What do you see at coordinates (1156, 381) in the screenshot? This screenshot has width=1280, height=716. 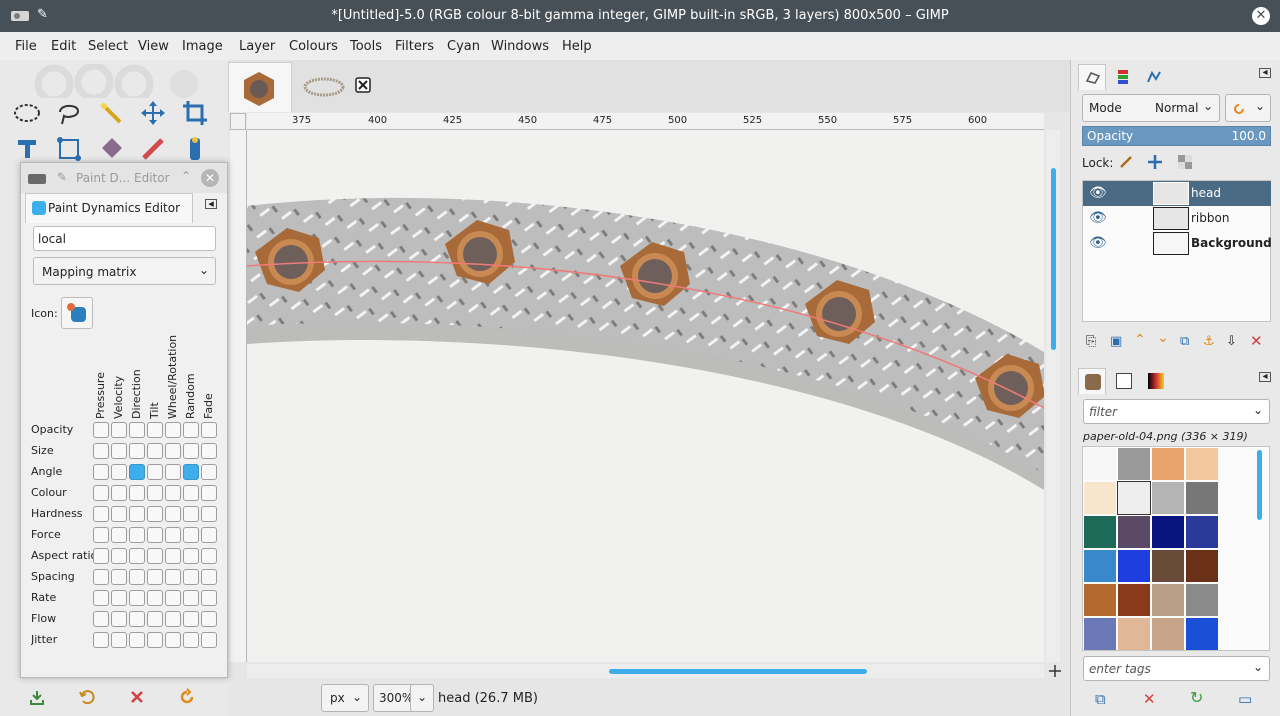 I see `tab-gradients` at bounding box center [1156, 381].